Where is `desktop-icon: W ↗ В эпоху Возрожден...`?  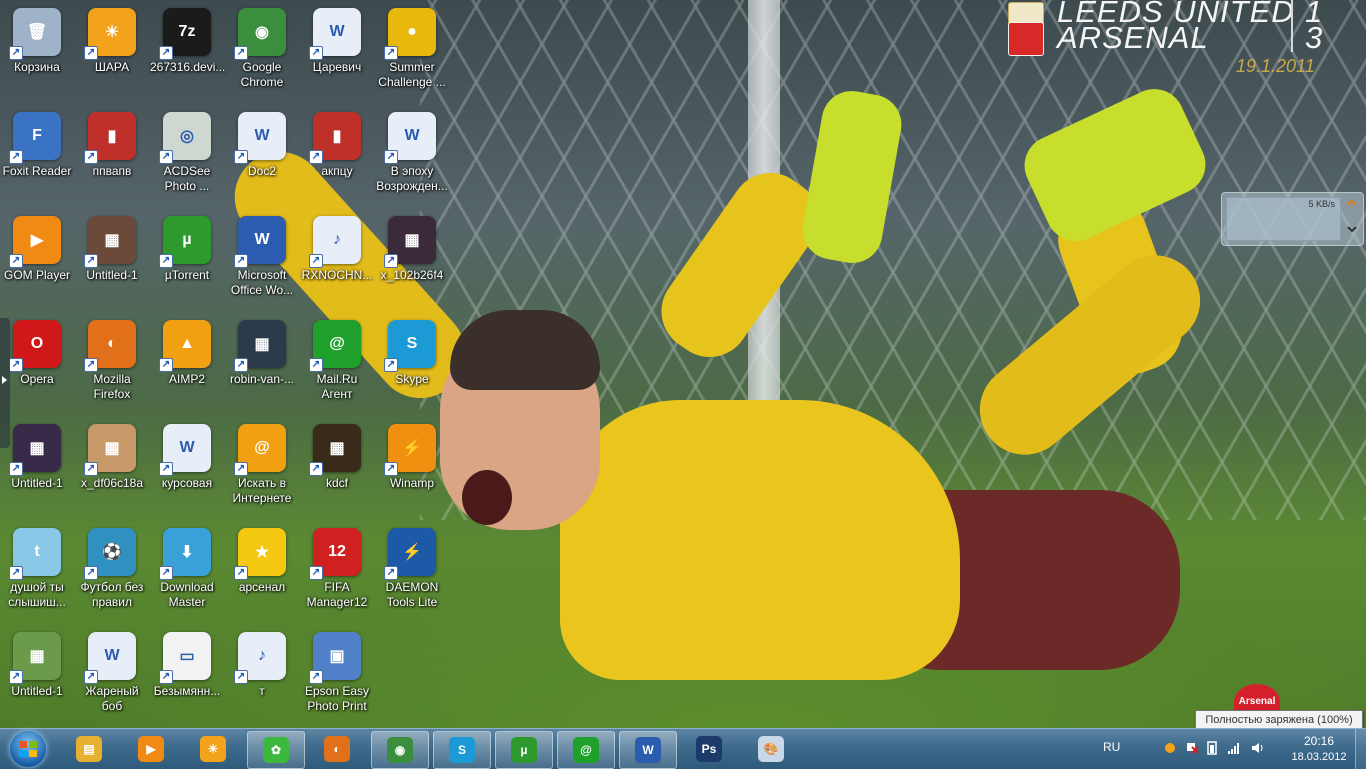 desktop-icon: W ↗ В эпоху Возрожден... is located at coordinates (412, 154).